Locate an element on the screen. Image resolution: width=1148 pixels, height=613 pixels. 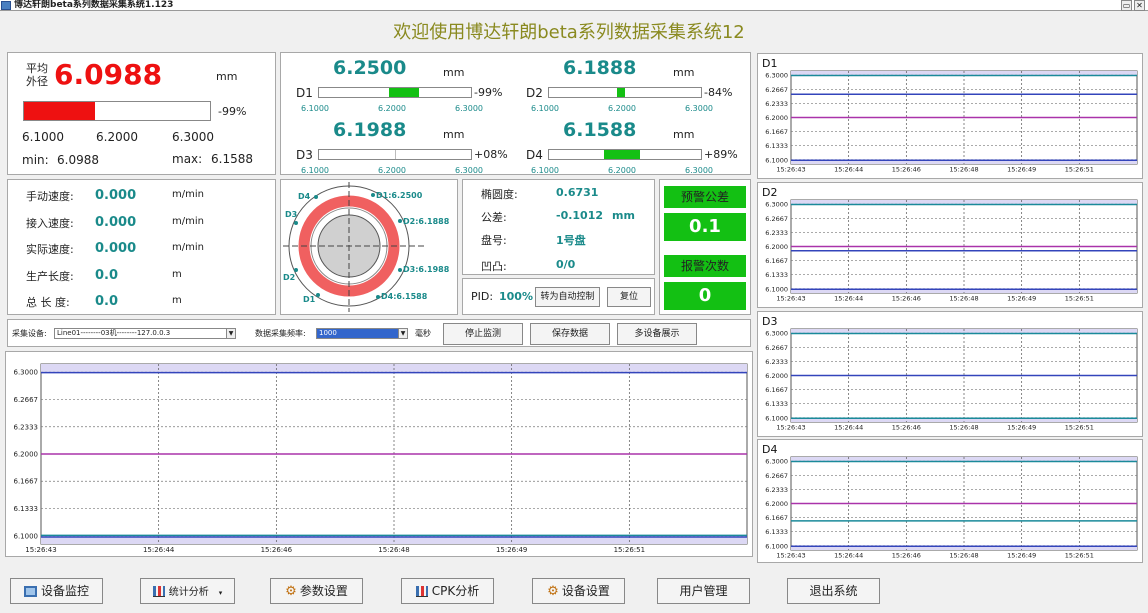
chart-title: D1 is located at coordinates (769, 63).